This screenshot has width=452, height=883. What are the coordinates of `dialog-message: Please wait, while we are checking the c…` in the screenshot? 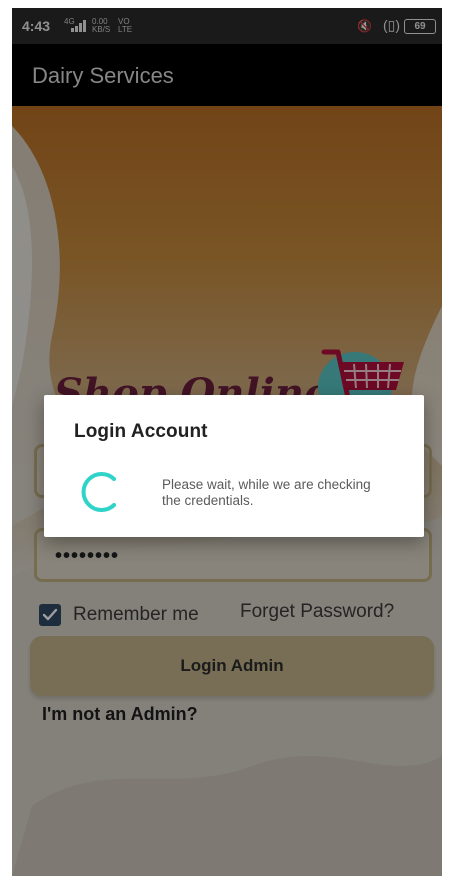 It's located at (266, 492).